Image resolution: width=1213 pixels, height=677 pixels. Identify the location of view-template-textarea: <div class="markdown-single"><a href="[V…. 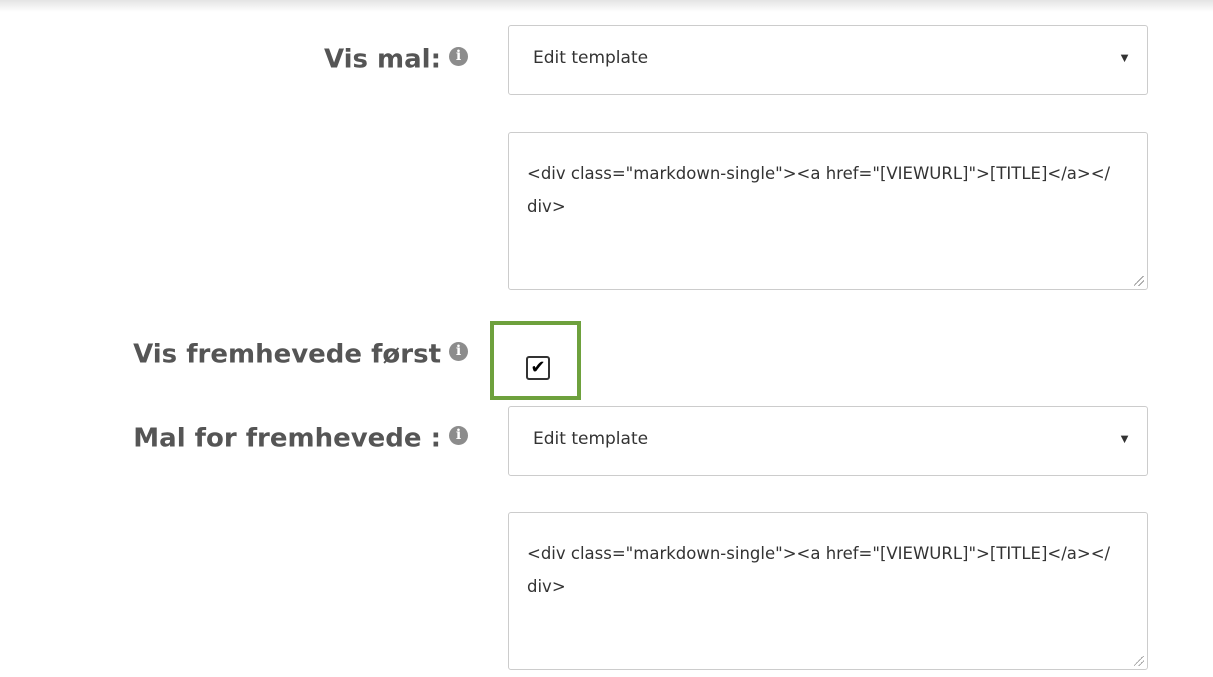
(828, 211).